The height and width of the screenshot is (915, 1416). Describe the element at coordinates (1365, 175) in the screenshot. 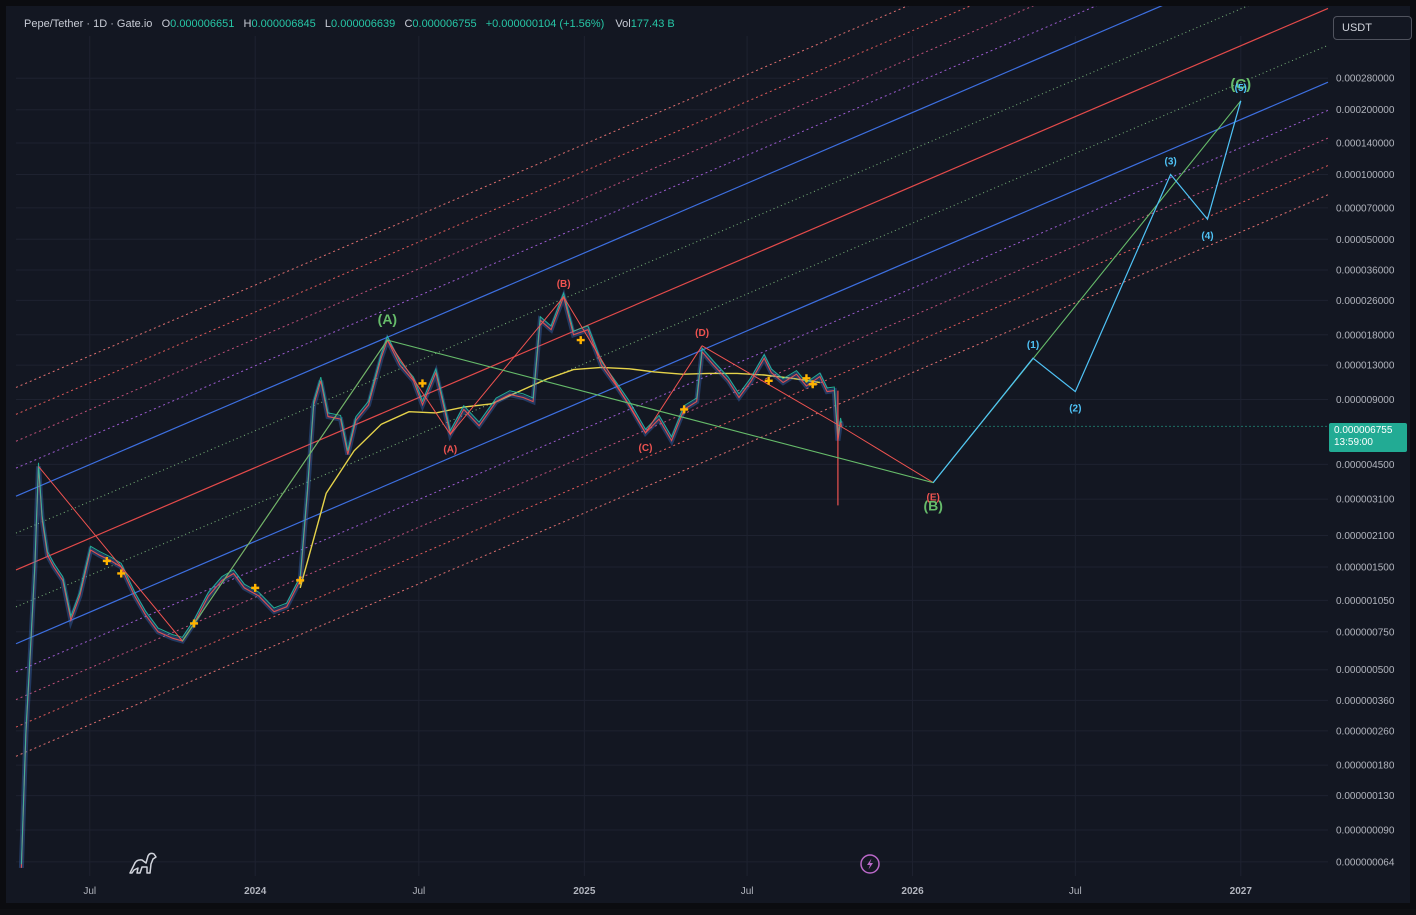

I see `price-tick-label: 0.000100000` at that location.